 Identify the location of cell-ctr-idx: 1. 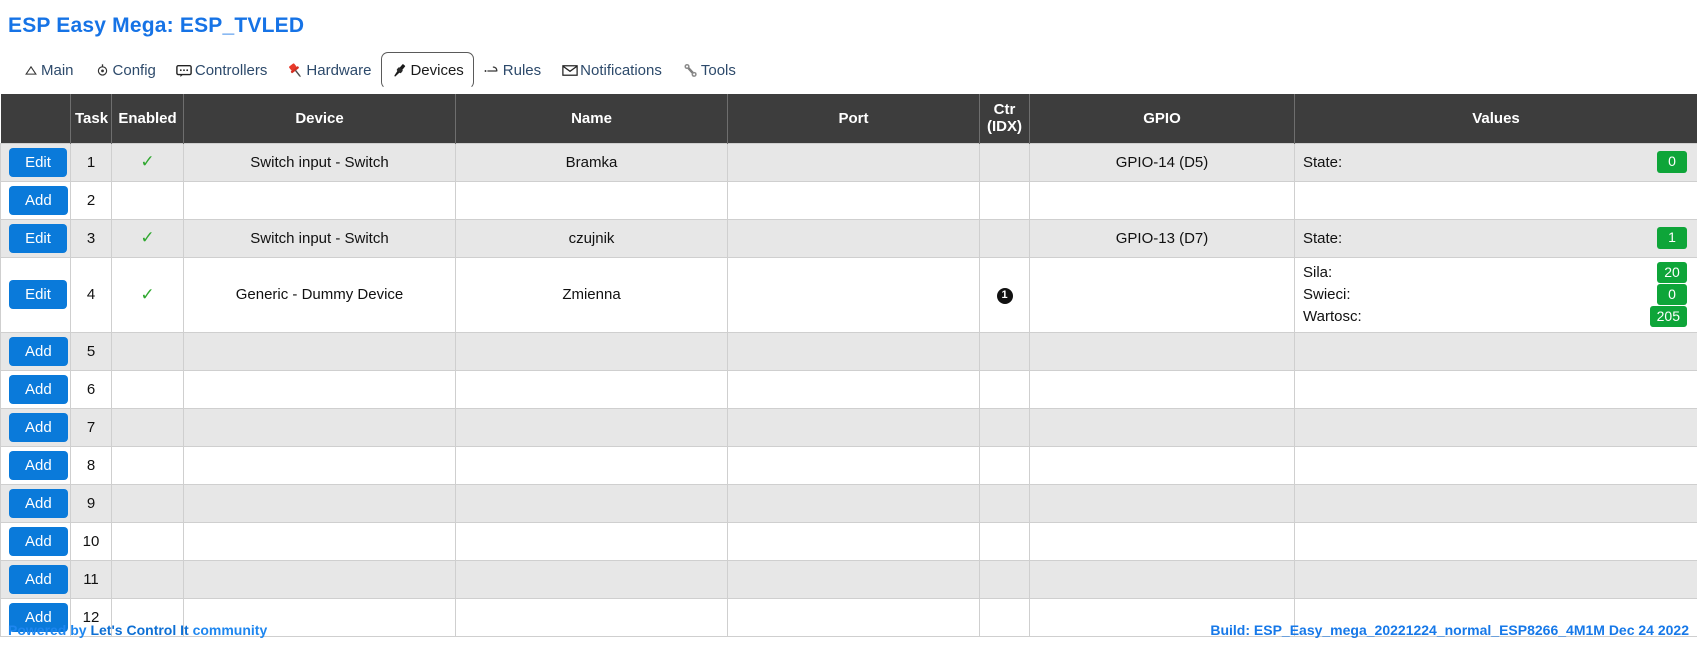
(1004, 294).